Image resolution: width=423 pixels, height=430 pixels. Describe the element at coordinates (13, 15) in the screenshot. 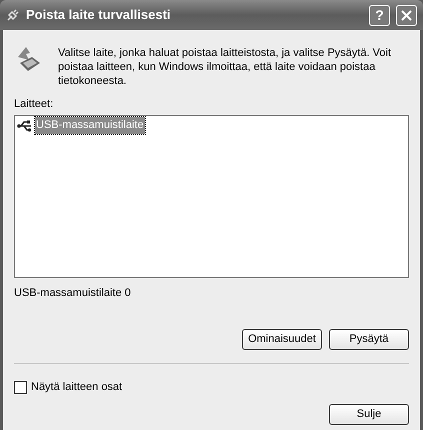

I see `usb-plug-icon` at that location.